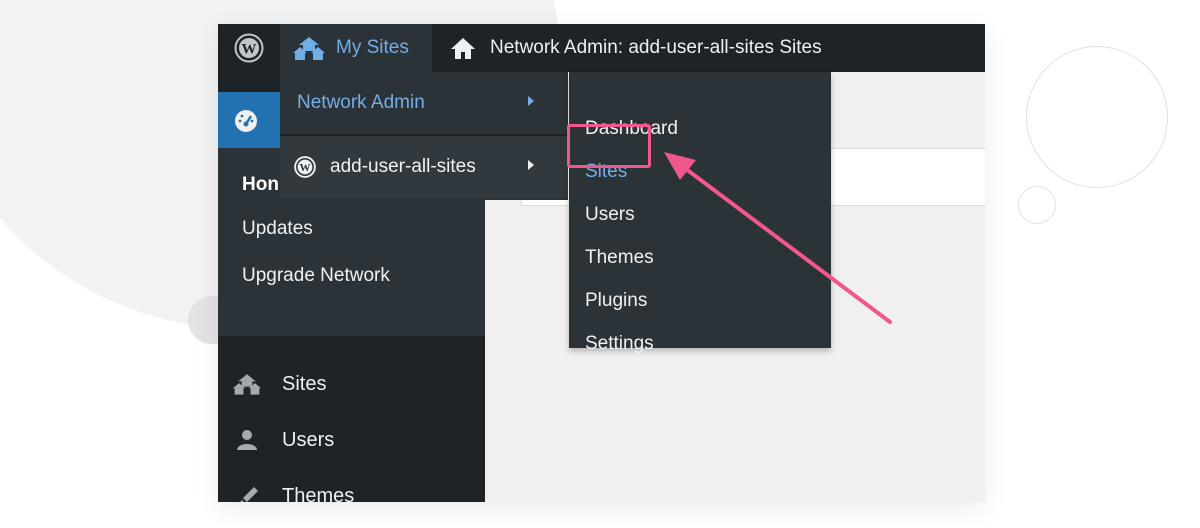 This screenshot has width=1200, height=528. What do you see at coordinates (619, 258) in the screenshot?
I see `submenu-item-themes: Themes` at bounding box center [619, 258].